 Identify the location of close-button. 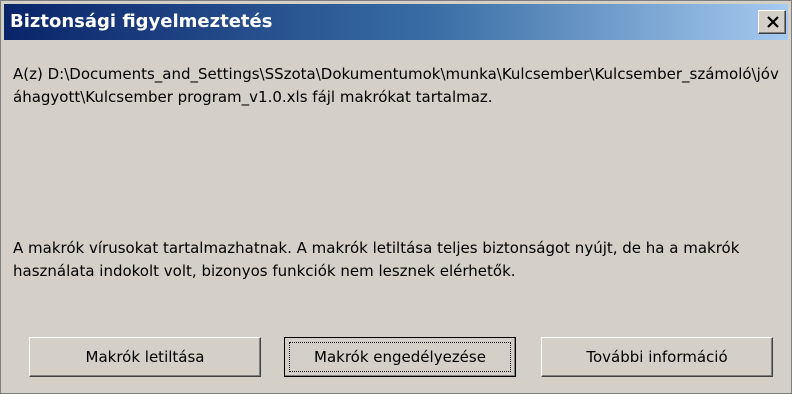
(772, 22).